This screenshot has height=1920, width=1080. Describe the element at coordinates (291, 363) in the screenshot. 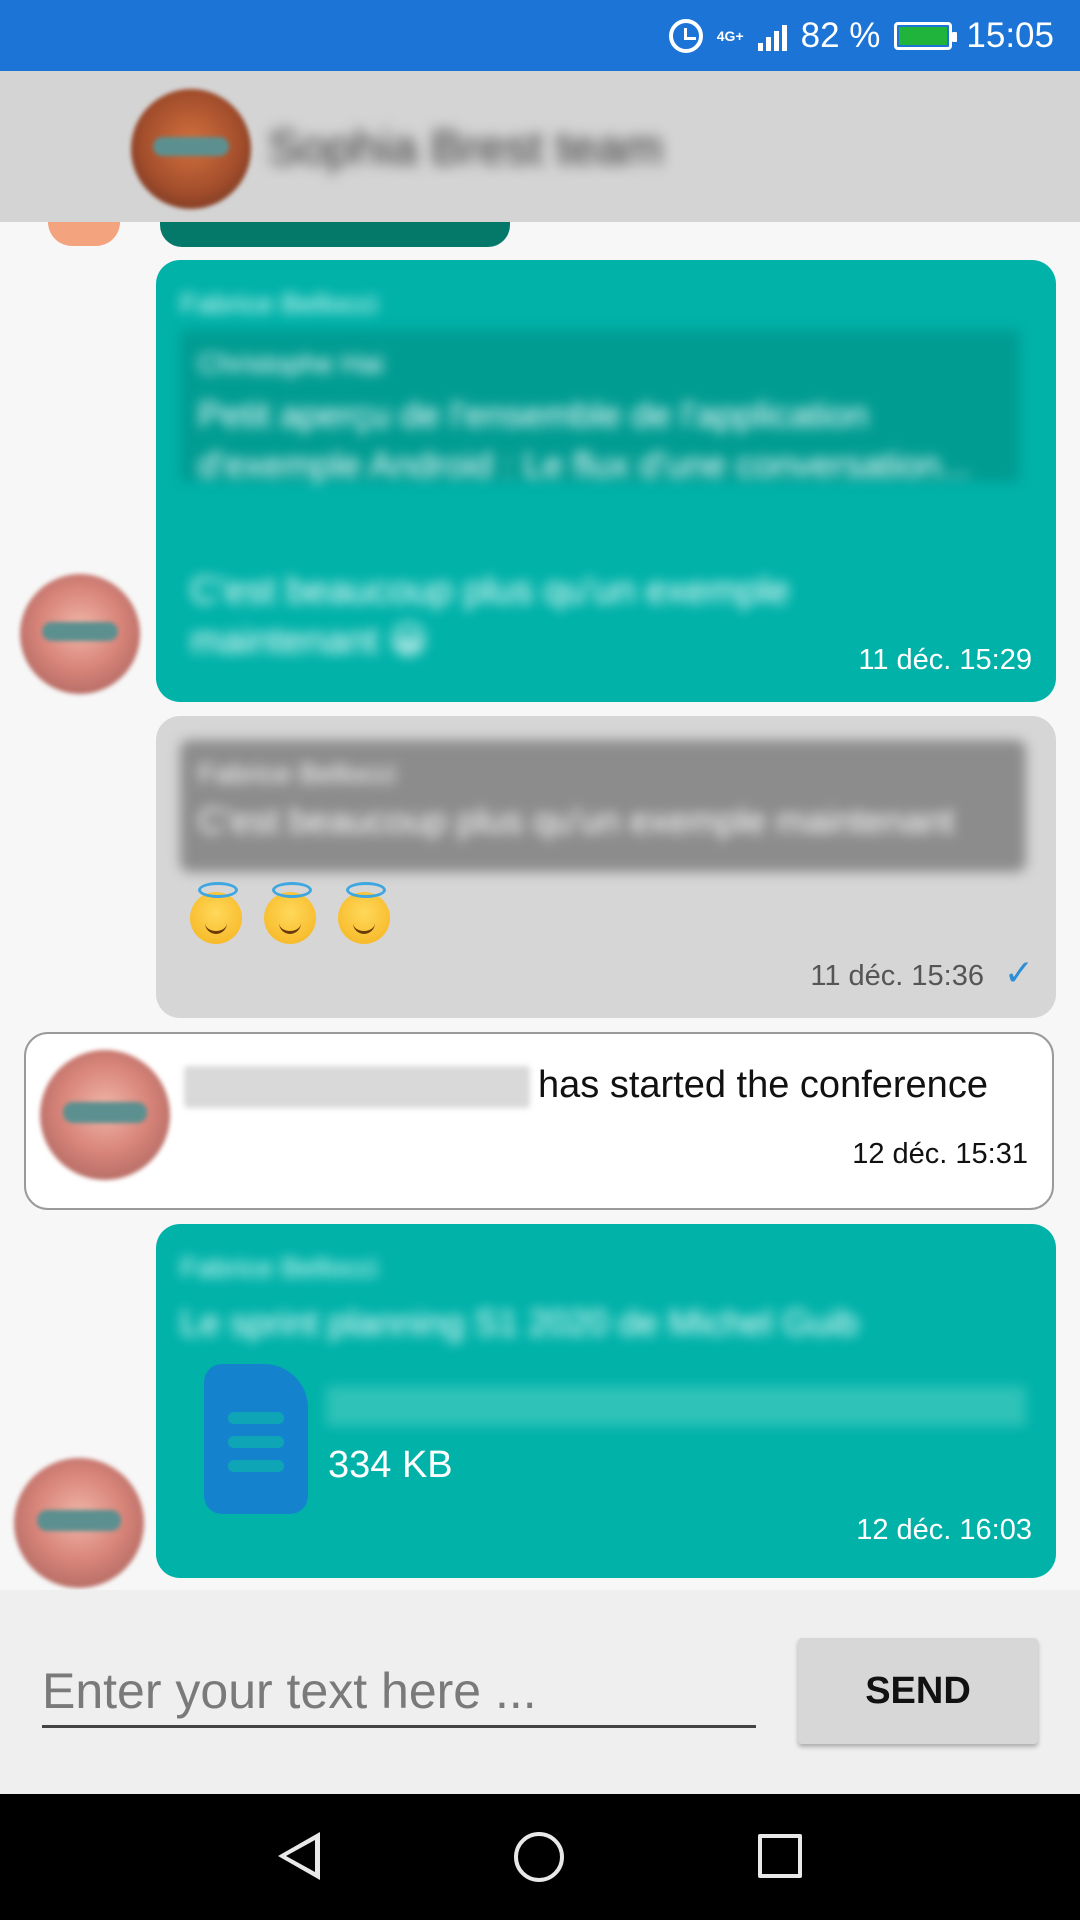

I see `quoted-author: Christophe Hai` at that location.